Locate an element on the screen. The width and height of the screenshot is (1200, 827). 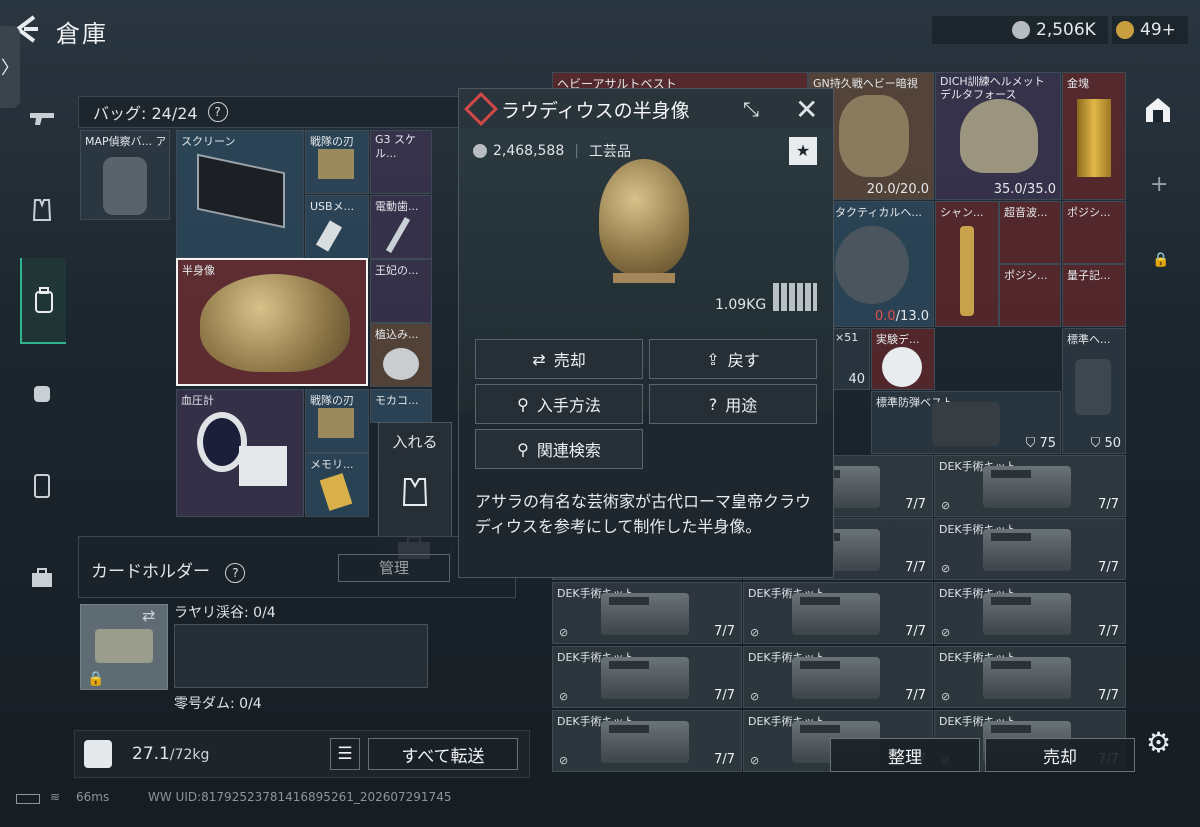
return-button: ⇪ 戻す is located at coordinates (733, 359).